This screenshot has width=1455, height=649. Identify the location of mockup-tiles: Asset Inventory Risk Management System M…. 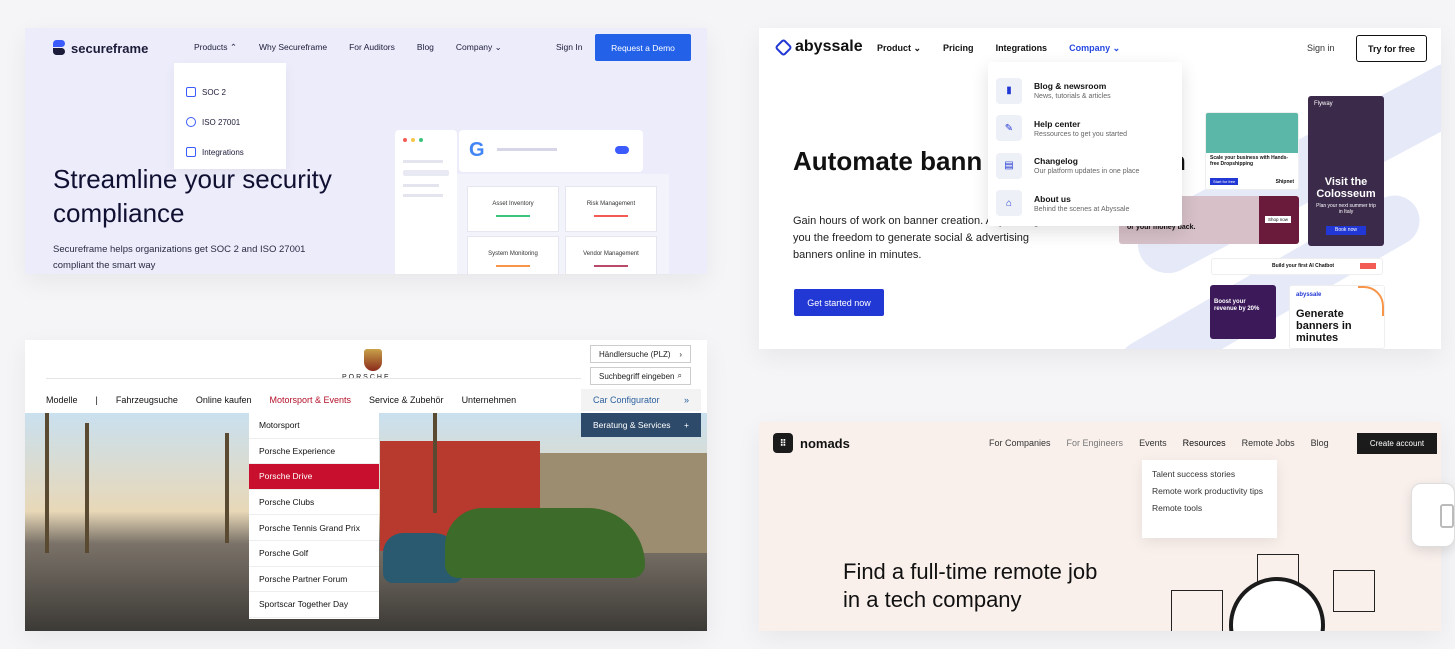
(563, 224).